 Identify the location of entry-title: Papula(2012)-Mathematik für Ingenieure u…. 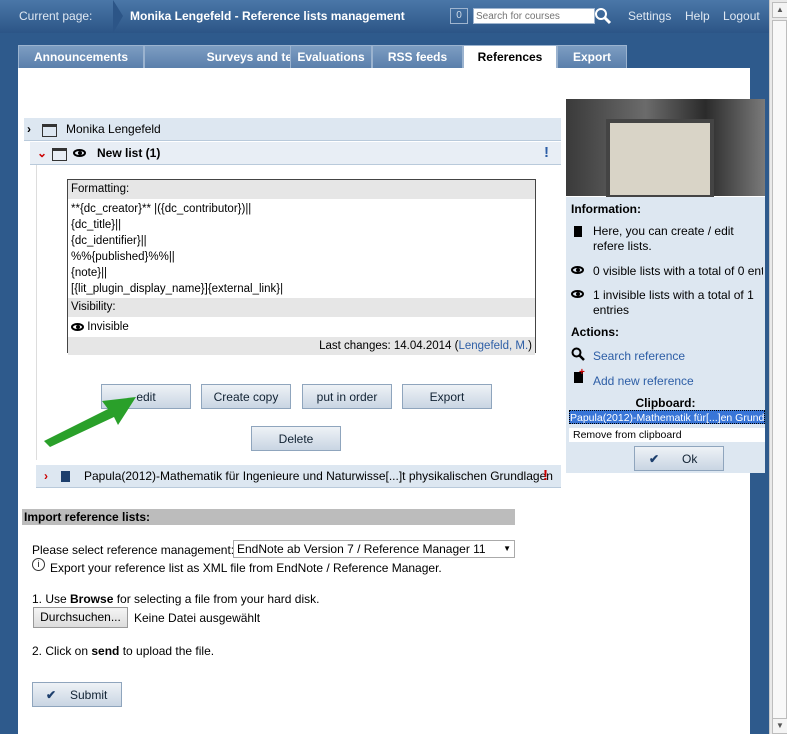
(318, 476).